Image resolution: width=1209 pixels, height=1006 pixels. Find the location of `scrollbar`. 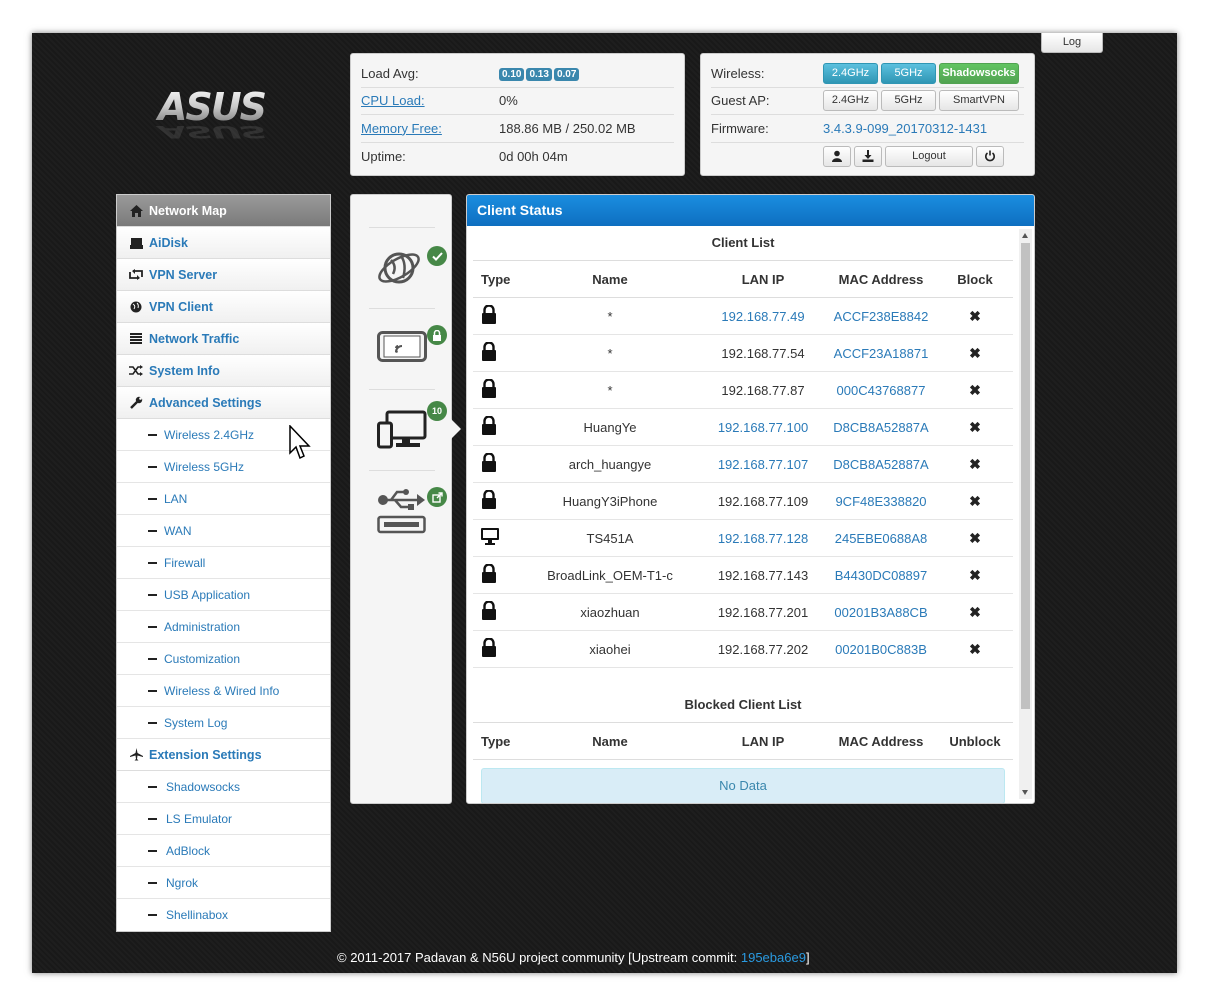

scrollbar is located at coordinates (1025, 514).